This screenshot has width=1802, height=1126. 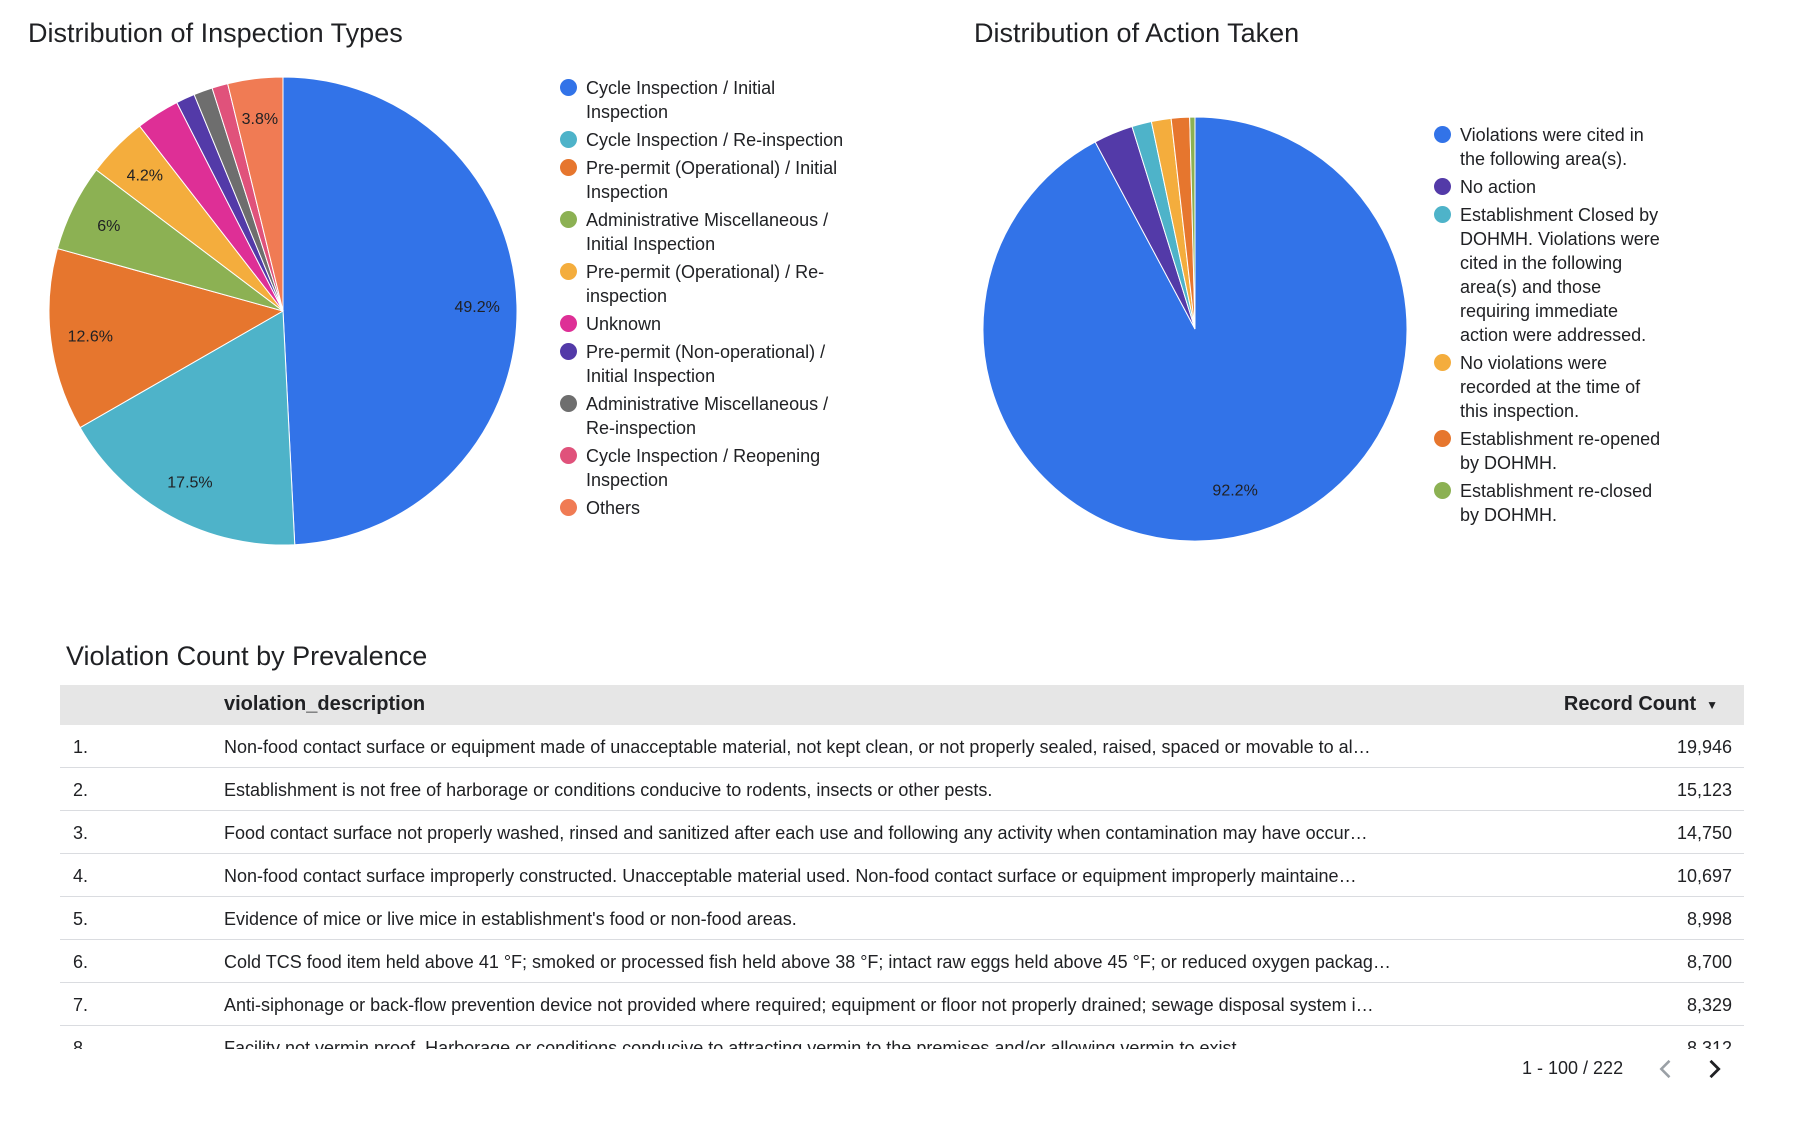 I want to click on column-header-description: violation_description, so click(x=324, y=704).